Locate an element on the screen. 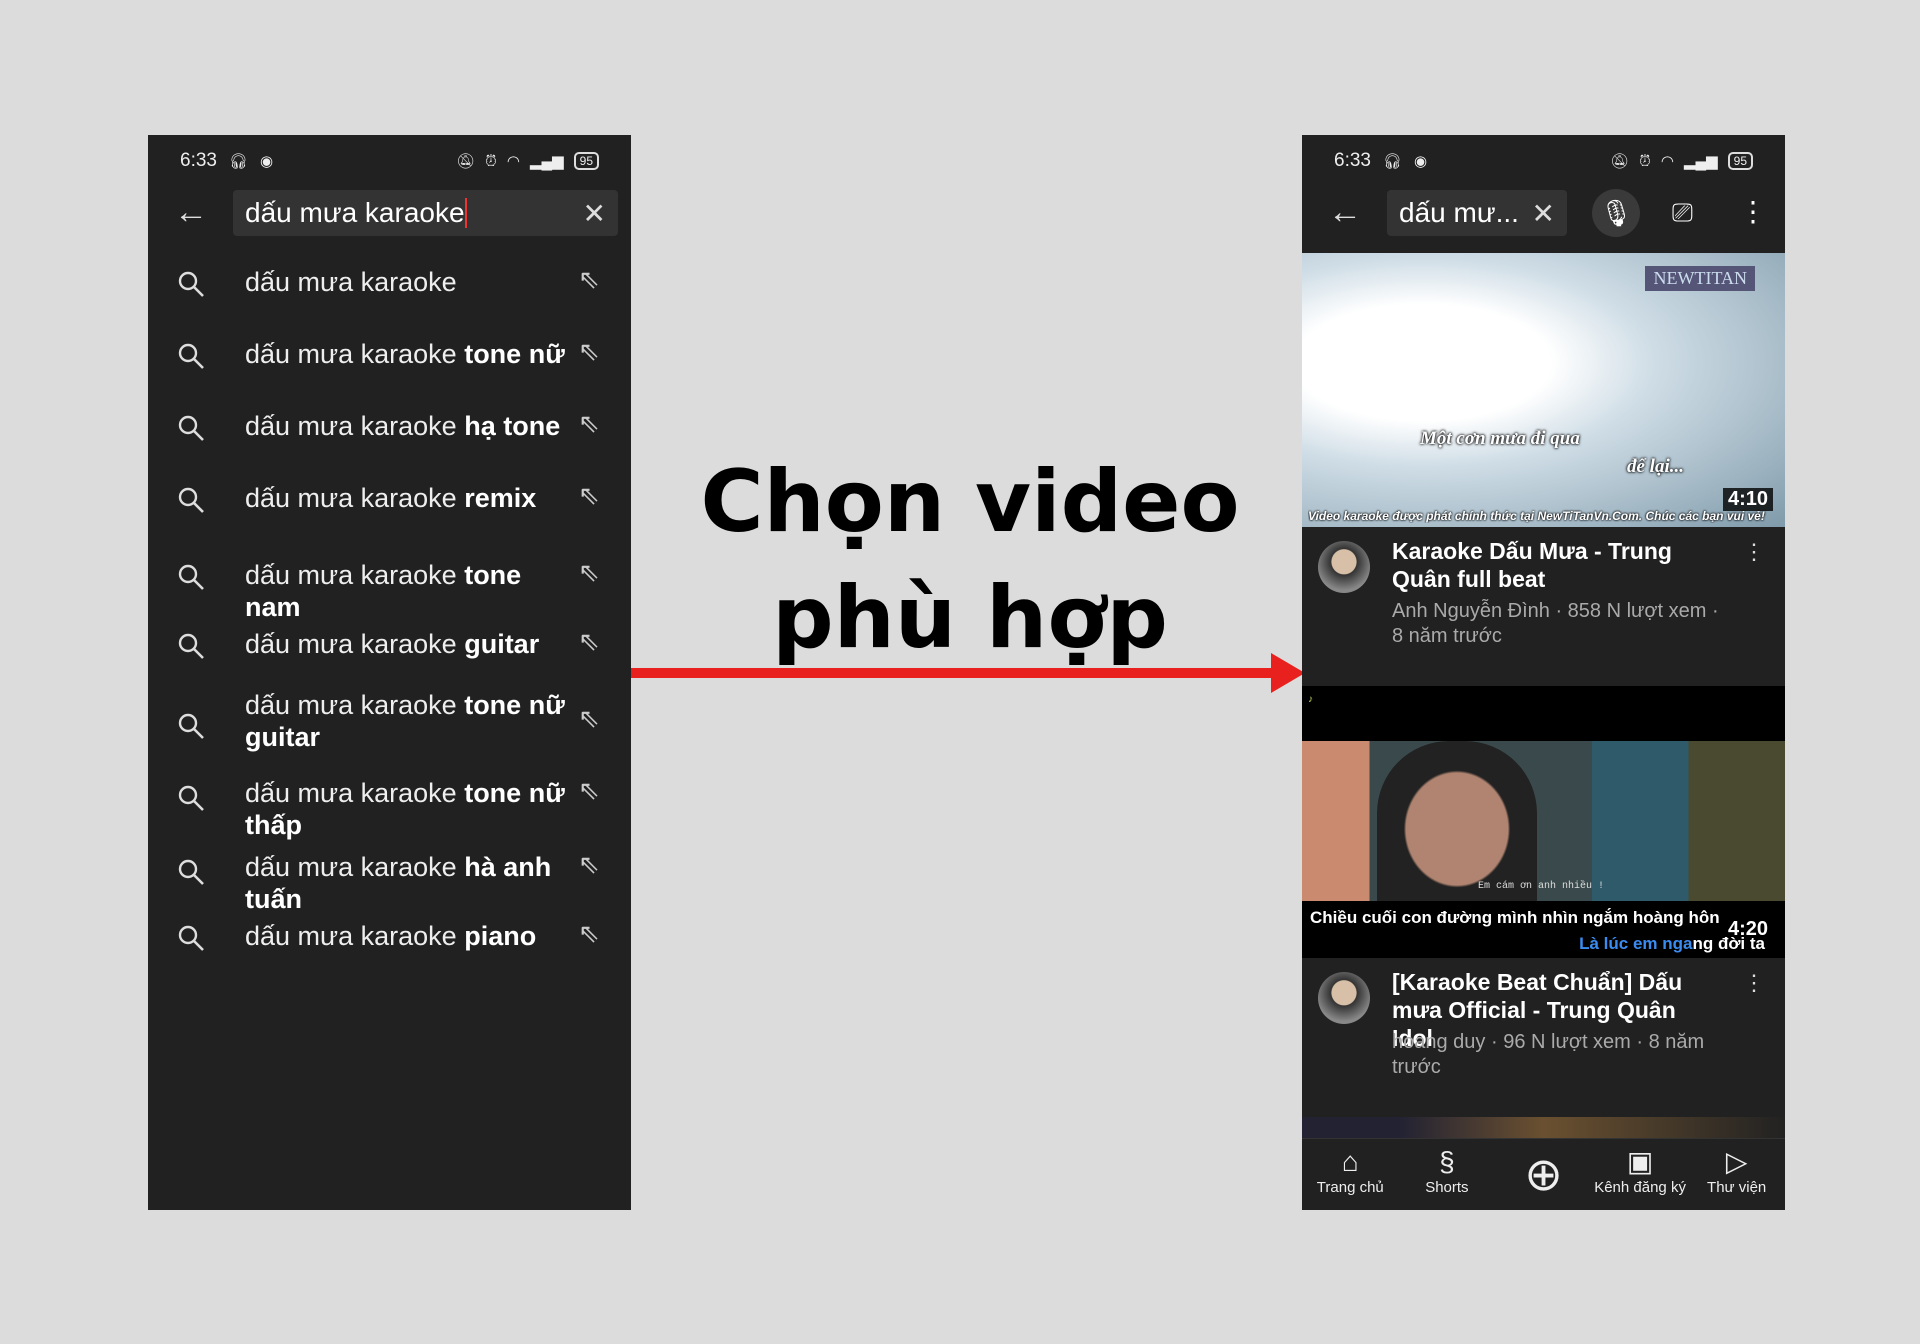 The height and width of the screenshot is (1344, 1920). nav-item-create: ⊕ is located at coordinates (1543, 1174).